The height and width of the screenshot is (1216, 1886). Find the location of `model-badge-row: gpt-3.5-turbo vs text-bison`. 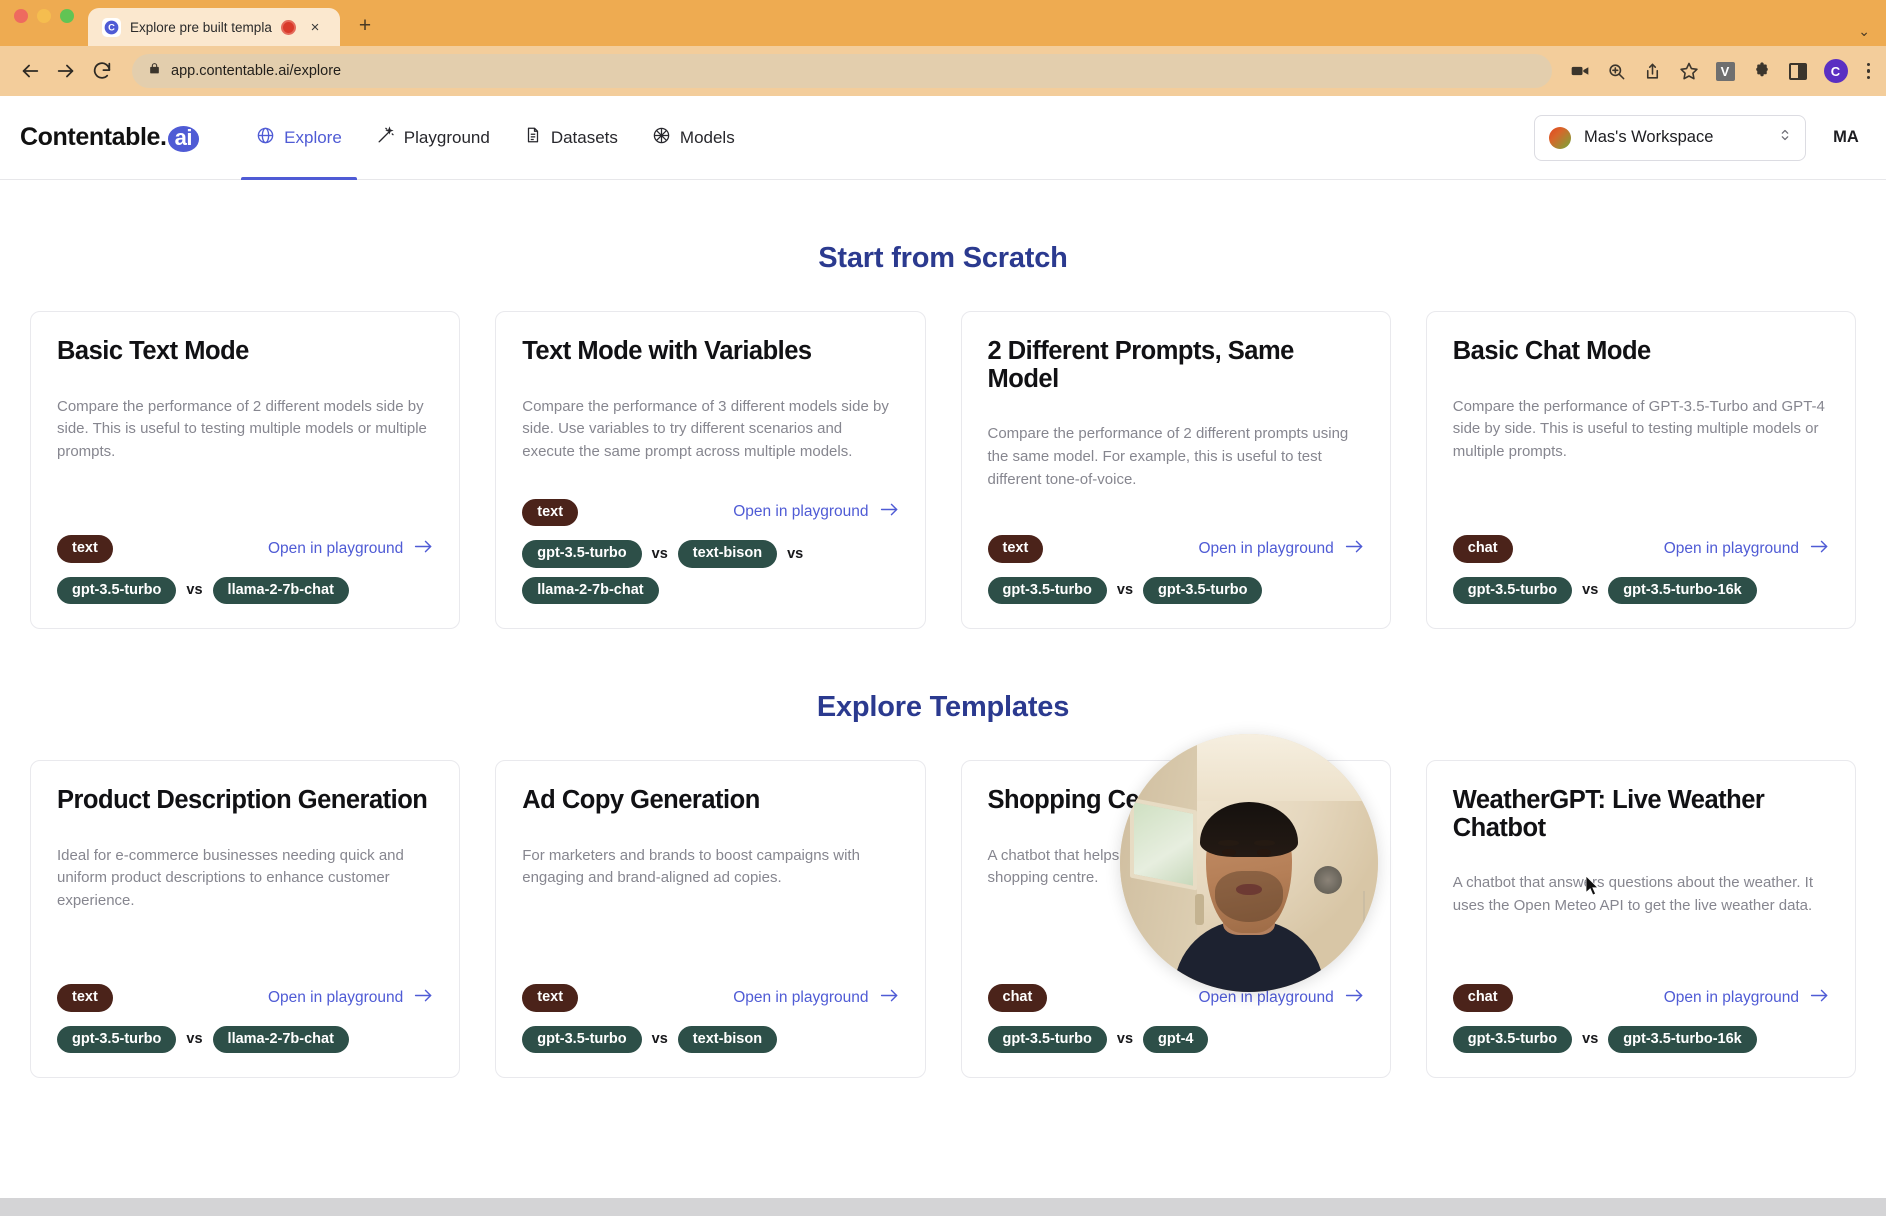

model-badge-row: gpt-3.5-turbo vs text-bison is located at coordinates (710, 1039).